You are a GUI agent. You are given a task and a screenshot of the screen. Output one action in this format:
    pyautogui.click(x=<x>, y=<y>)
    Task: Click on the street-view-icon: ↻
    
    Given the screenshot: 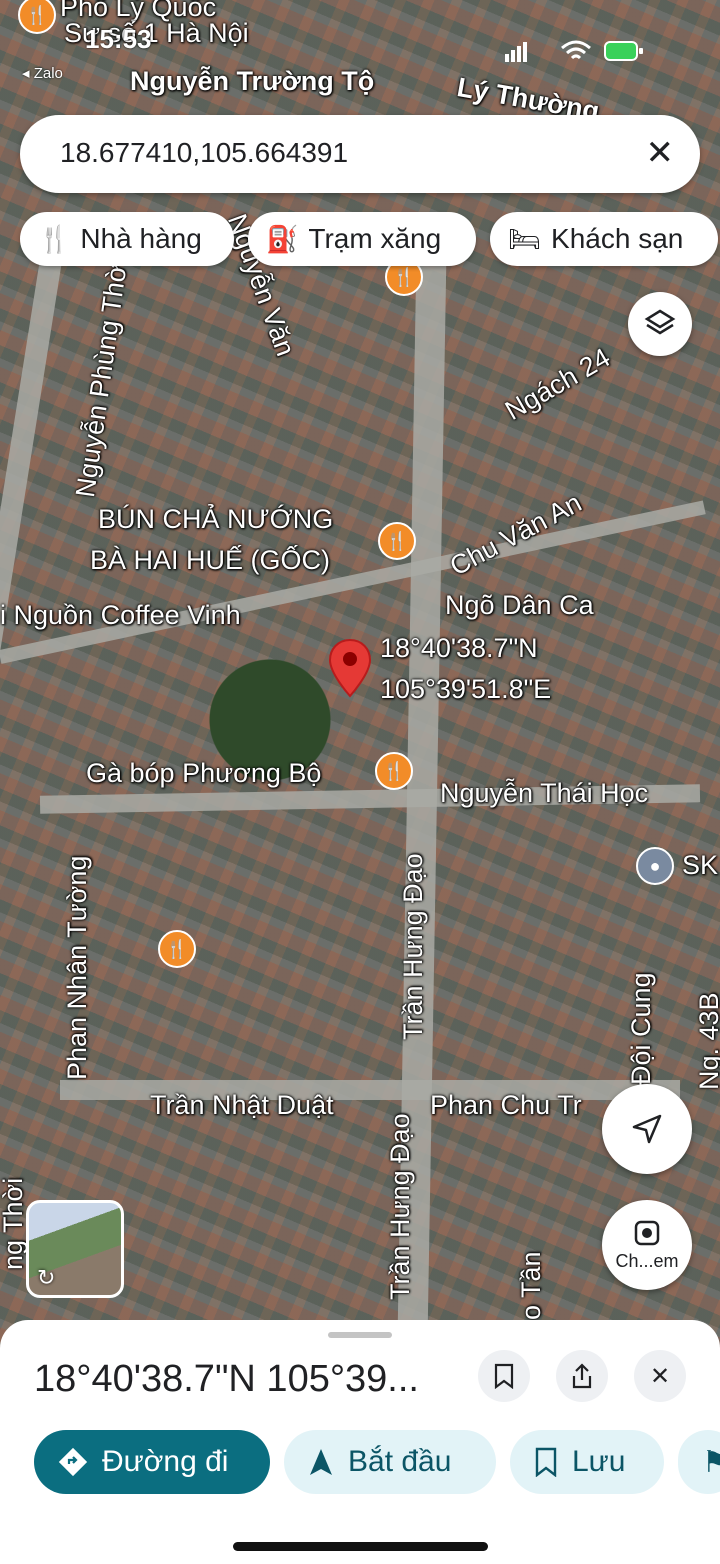 What is the action you would take?
    pyautogui.click(x=46, y=1277)
    